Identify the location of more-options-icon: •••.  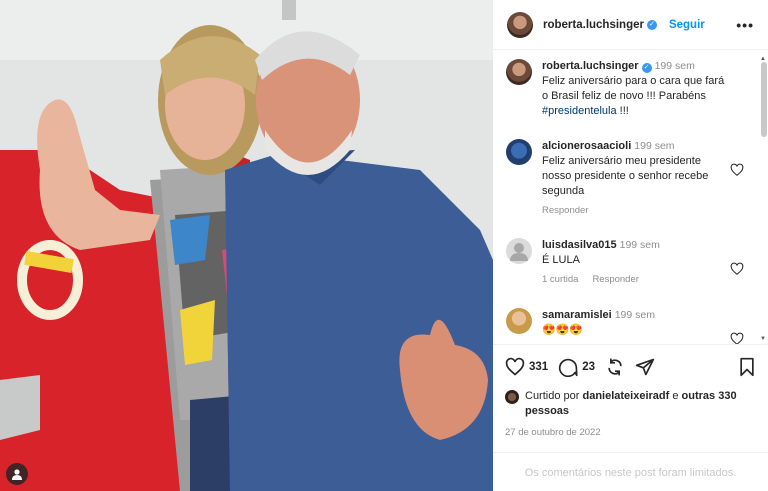
(745, 25).